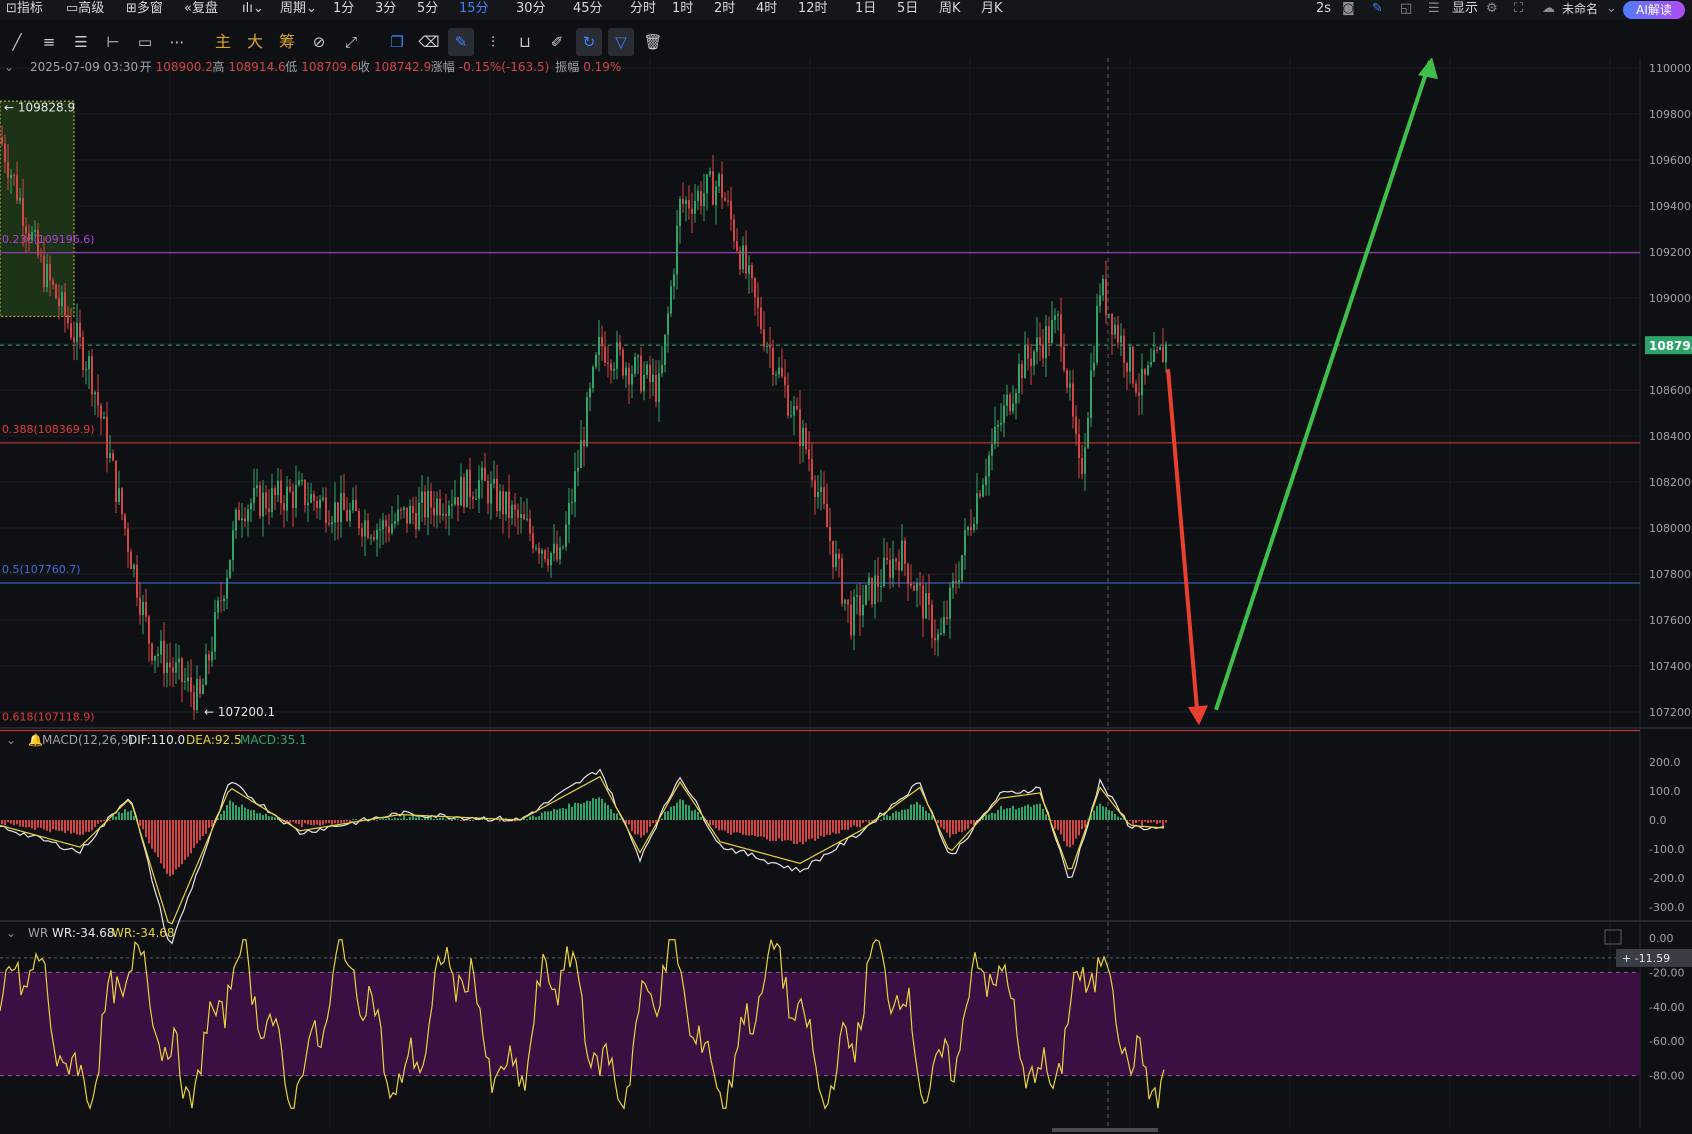 The image size is (1692, 1134). Describe the element at coordinates (474, 10) in the screenshot. I see `period-tab-3: 15分` at that location.